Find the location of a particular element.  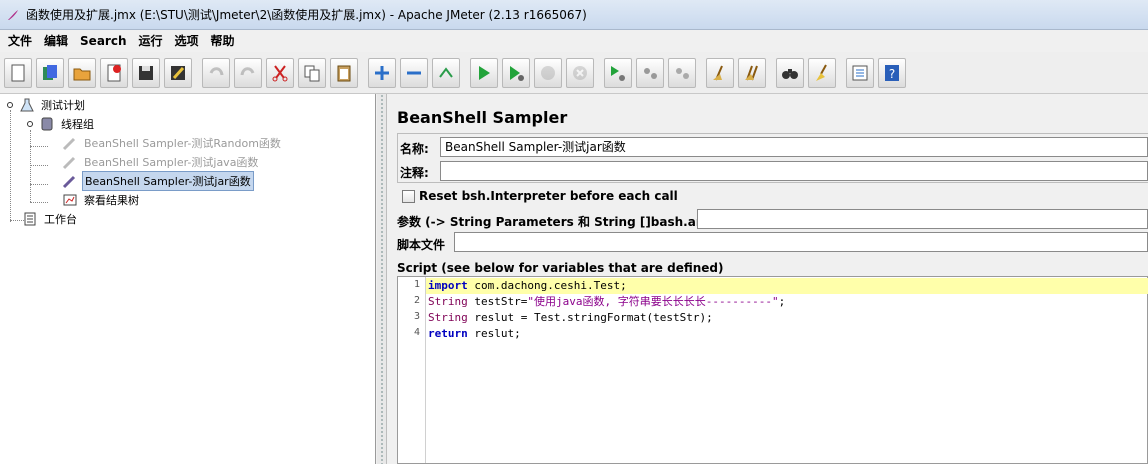

toggle-button is located at coordinates (446, 72).